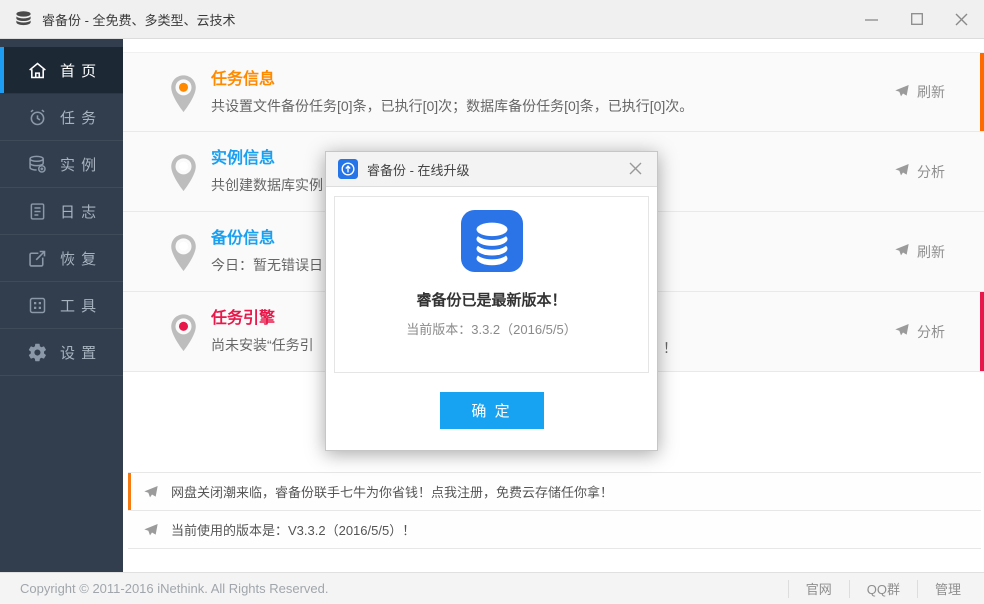  I want to click on admin-link: 管理, so click(947, 588).